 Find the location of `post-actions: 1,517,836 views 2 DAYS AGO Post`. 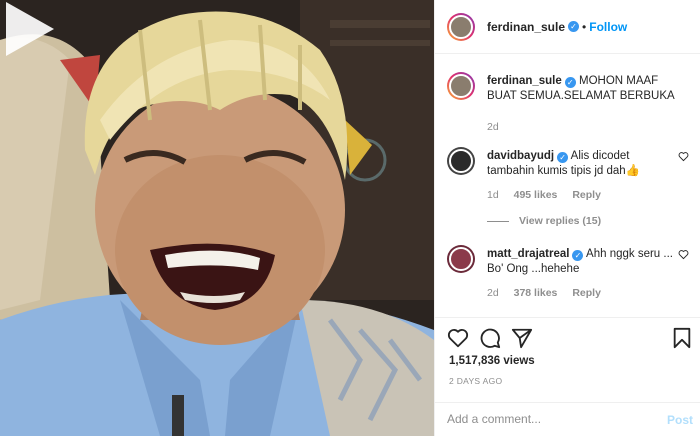

post-actions: 1,517,836 views 2 DAYS AGO Post is located at coordinates (567, 376).